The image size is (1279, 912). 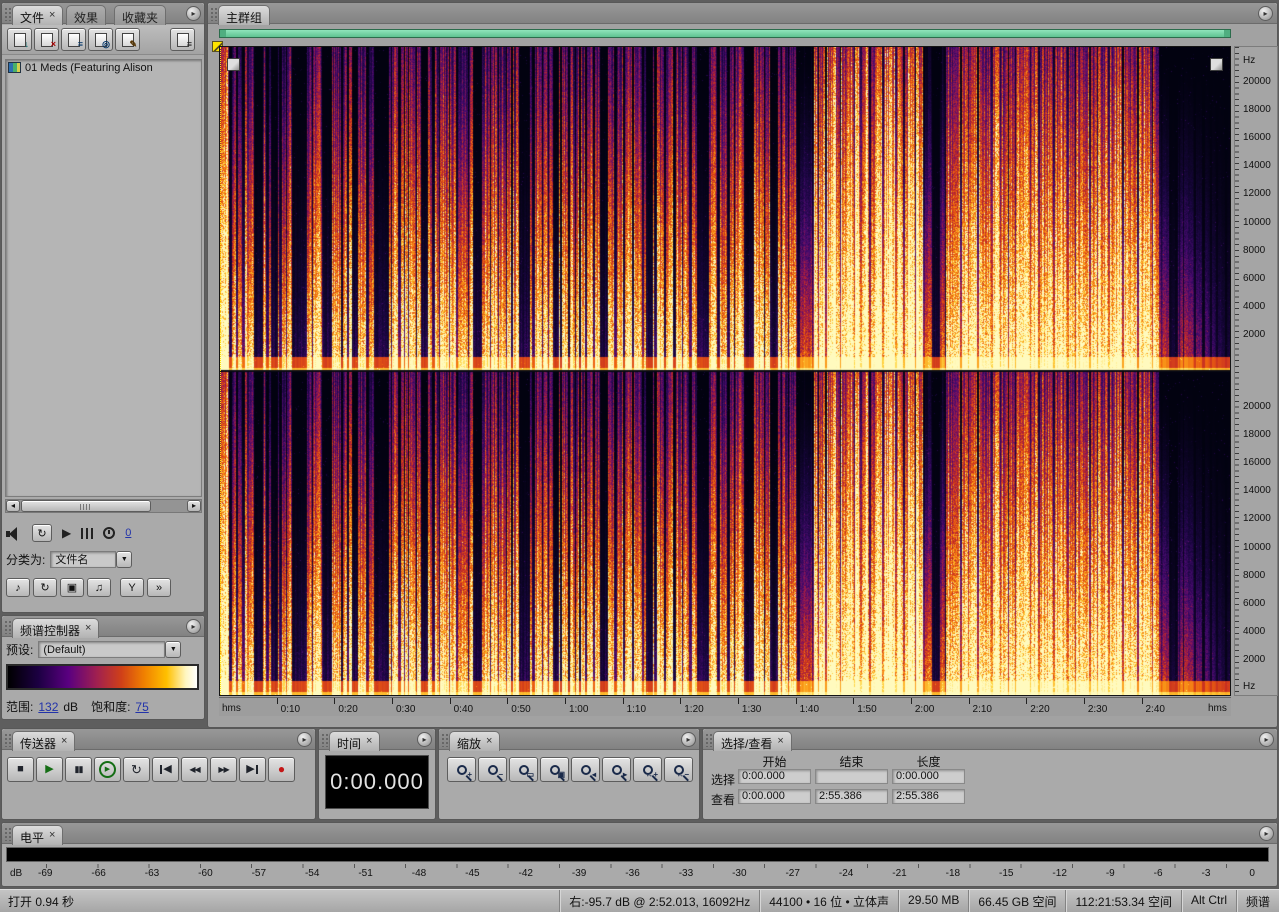 I want to click on files-panel-menu-button: ▸, so click(x=193, y=13).